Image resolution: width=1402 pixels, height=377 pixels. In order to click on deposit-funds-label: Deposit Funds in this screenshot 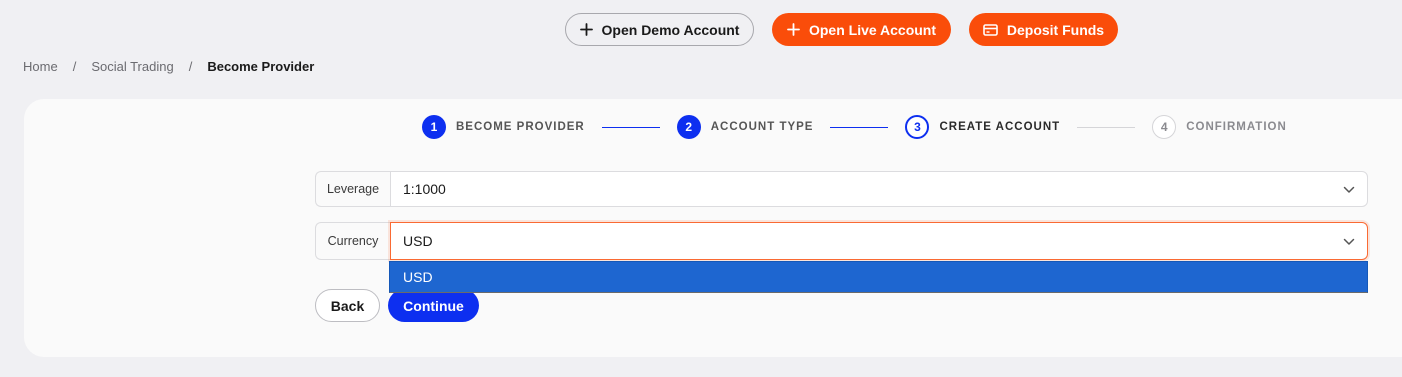, I will do `click(1055, 29)`.